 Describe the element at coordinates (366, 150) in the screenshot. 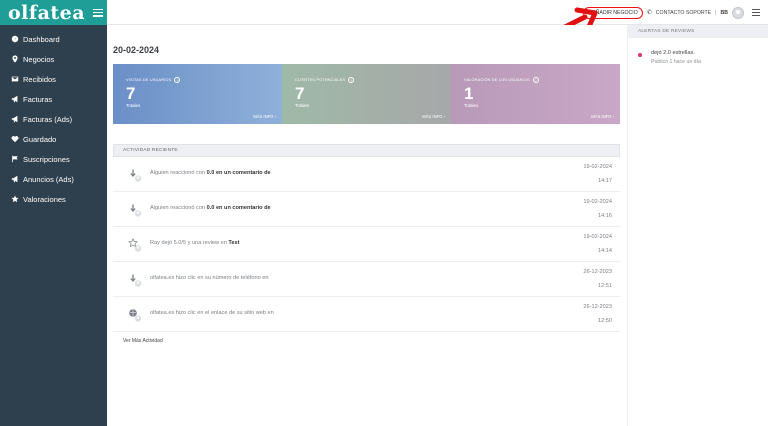

I see `activity-title: ACTIVIDAD RECIENTE` at that location.